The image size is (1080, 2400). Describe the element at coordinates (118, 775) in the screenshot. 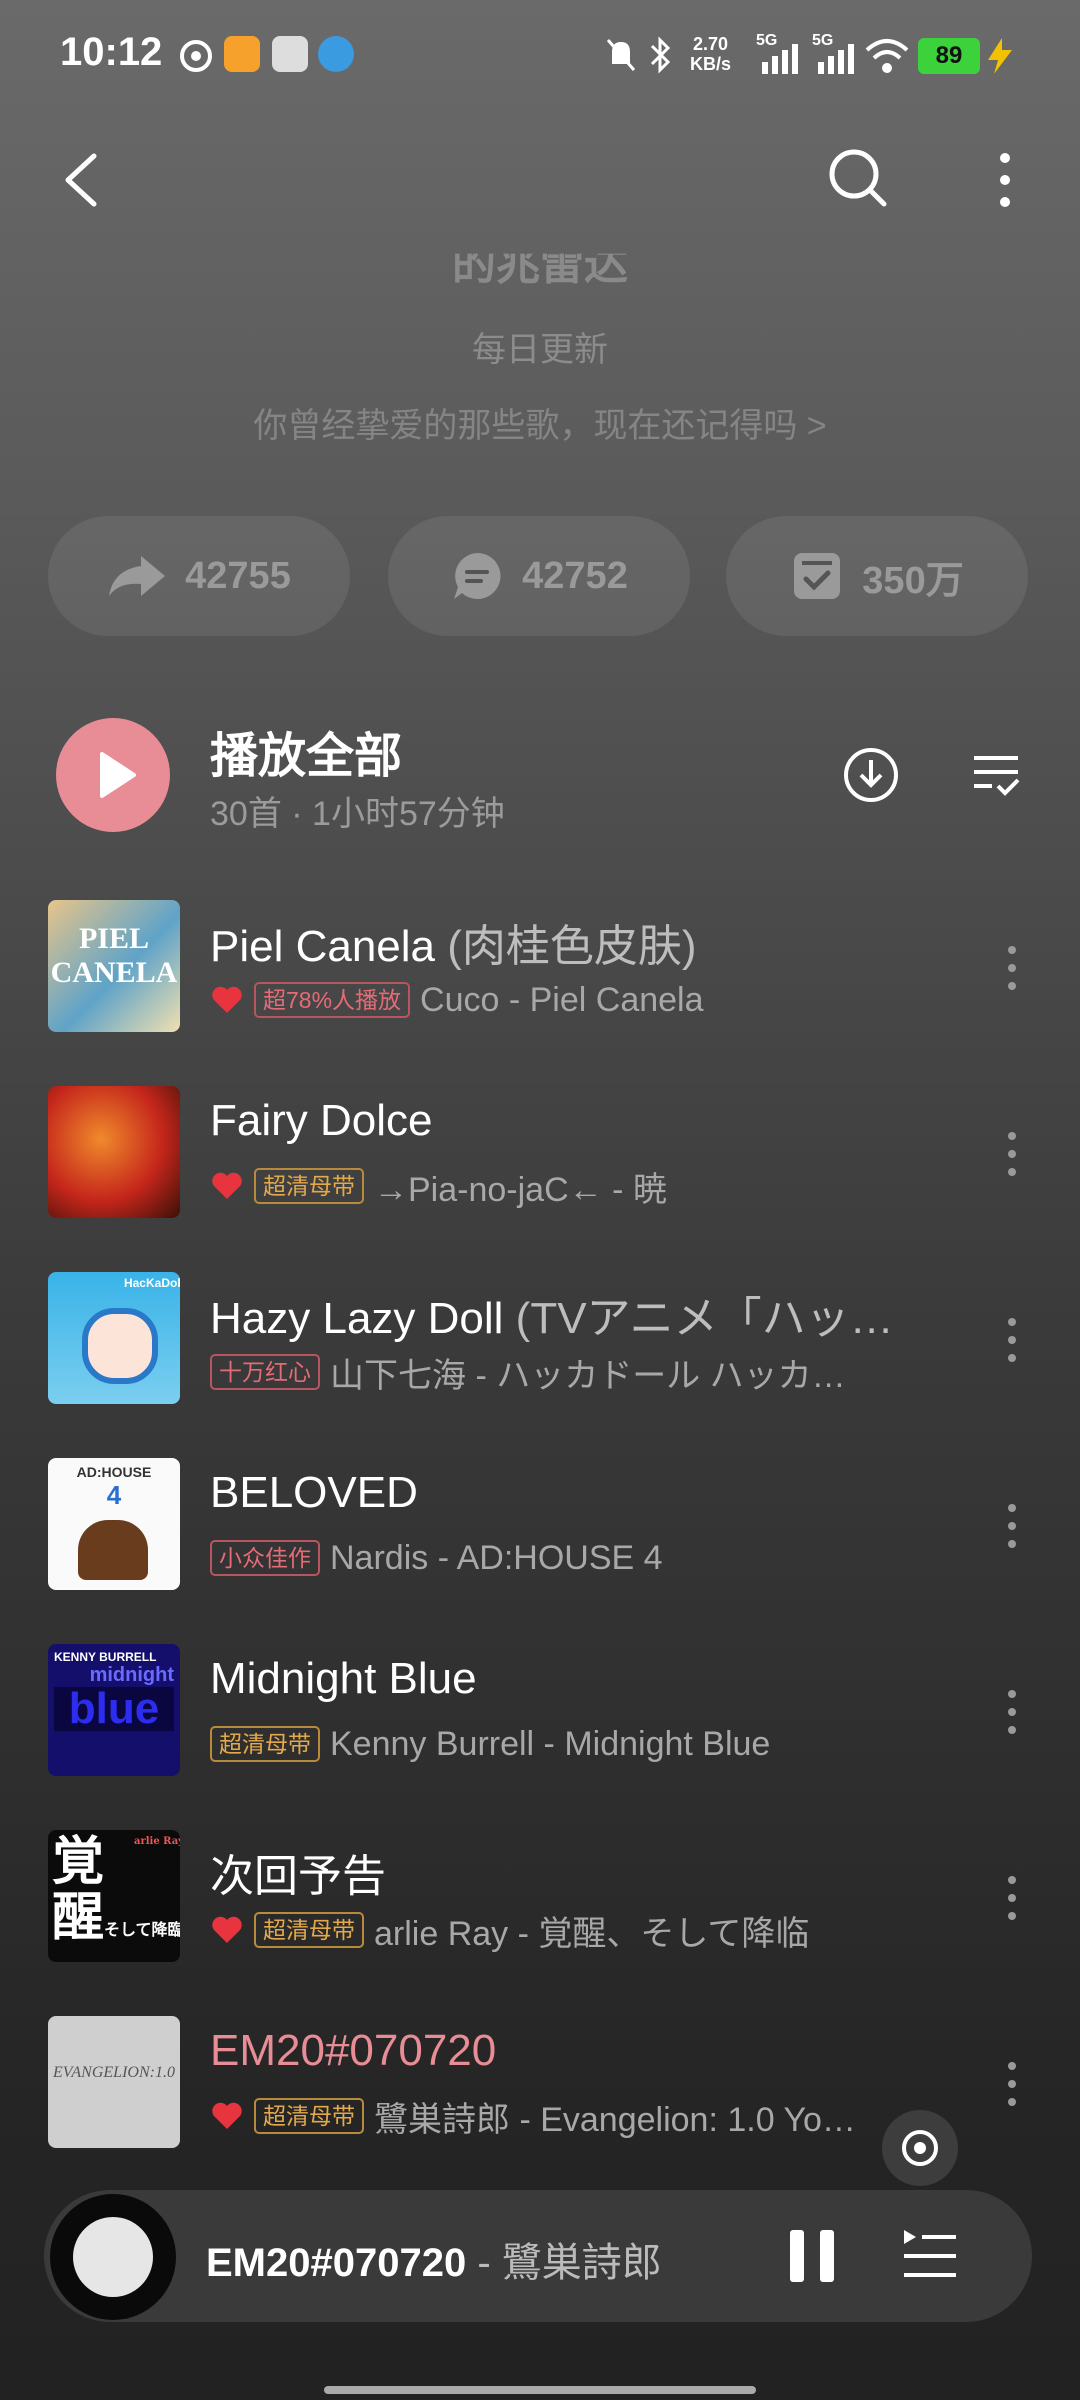

I see `play-icon` at that location.